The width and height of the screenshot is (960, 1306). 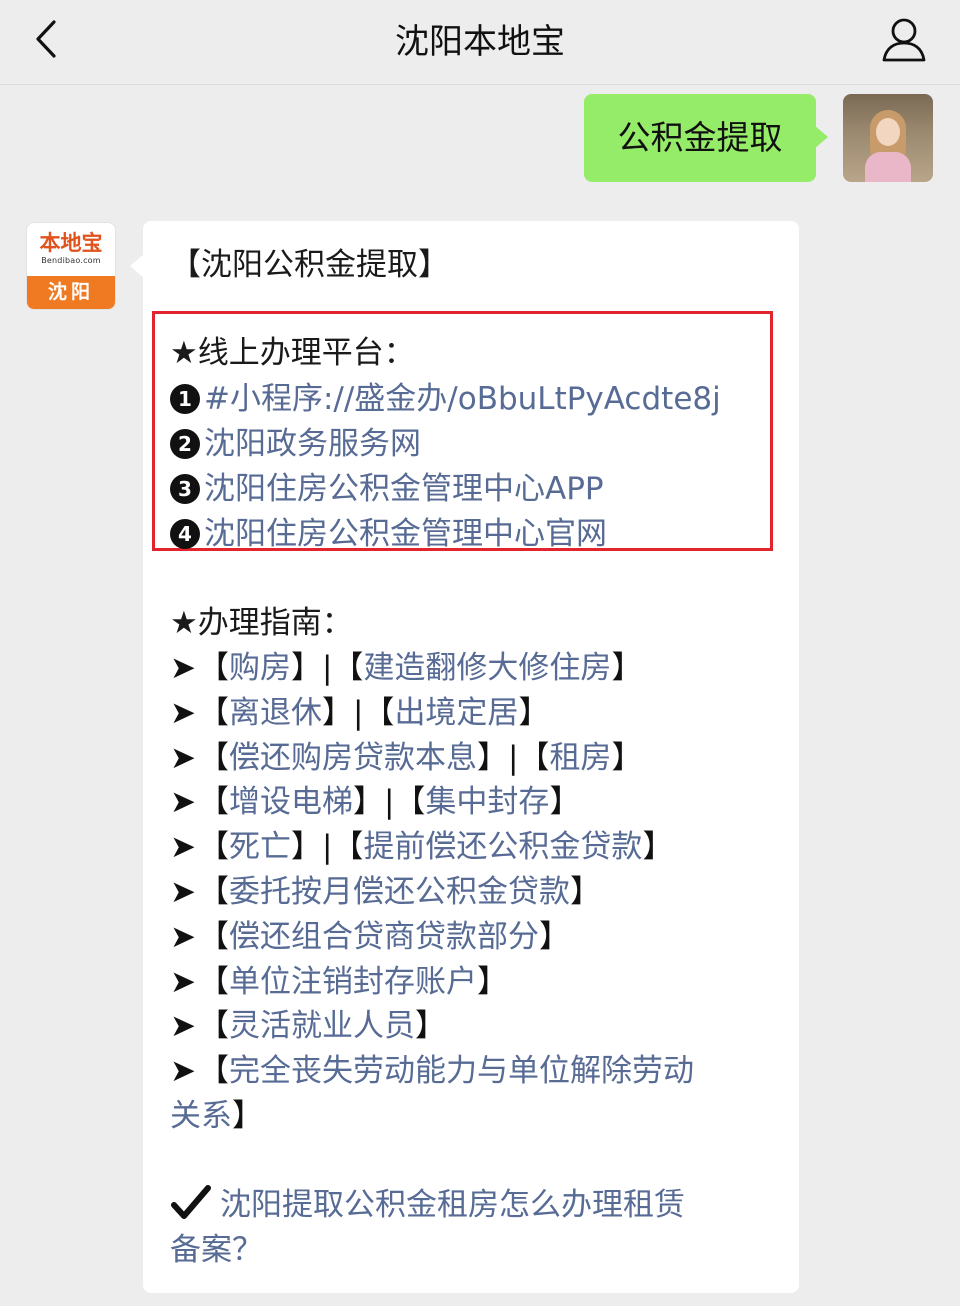 I want to click on outgoing-message-bubble: 公积金提取, so click(x=700, y=138).